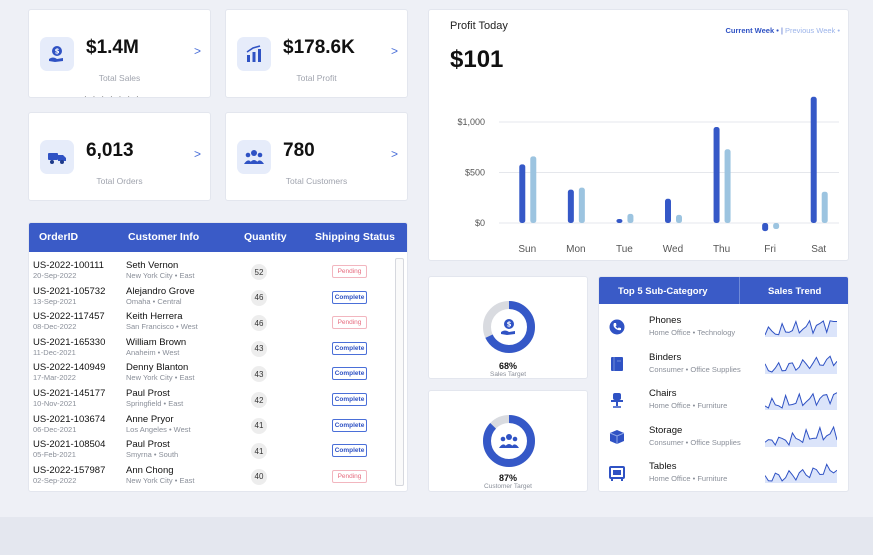  Describe the element at coordinates (688, 405) in the screenshot. I see `subcategory-desc: Home Office • Furniture` at that location.